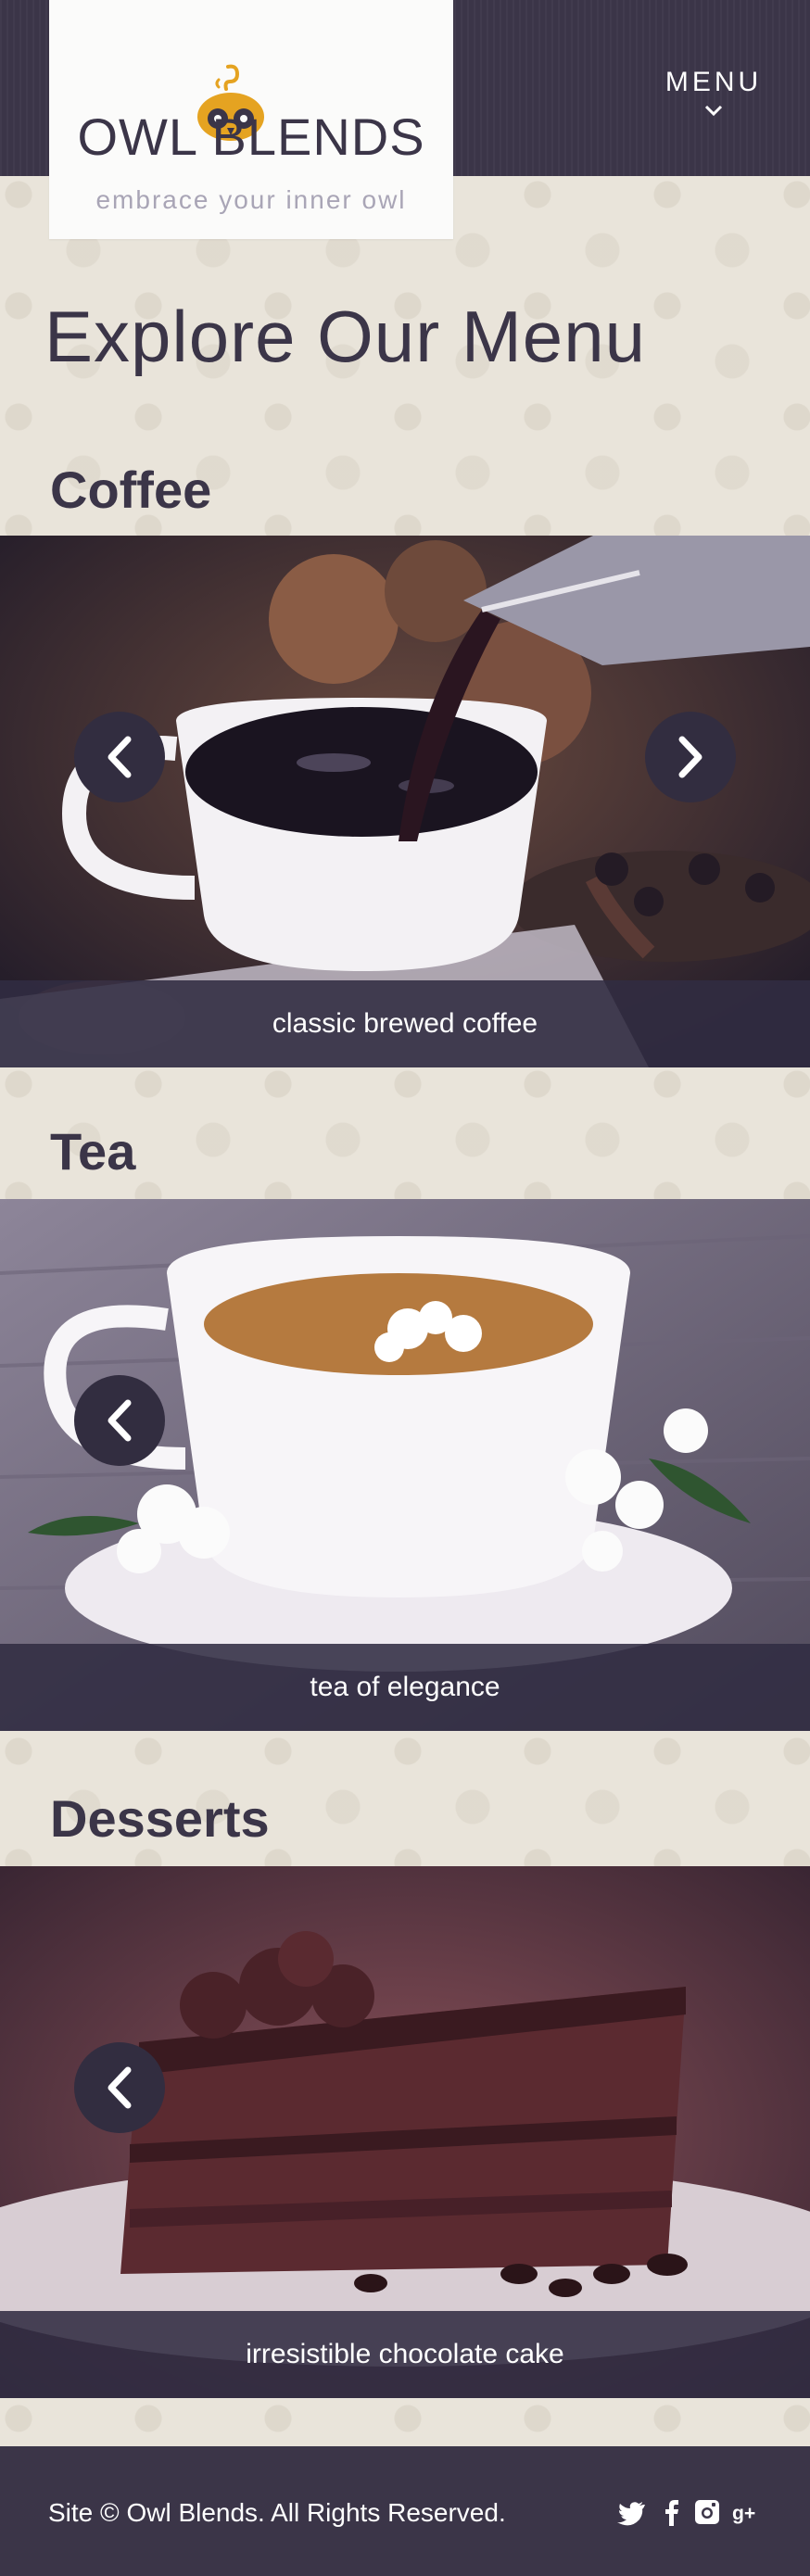  What do you see at coordinates (160, 1818) in the screenshot?
I see `section-title-desserts: Desserts` at bounding box center [160, 1818].